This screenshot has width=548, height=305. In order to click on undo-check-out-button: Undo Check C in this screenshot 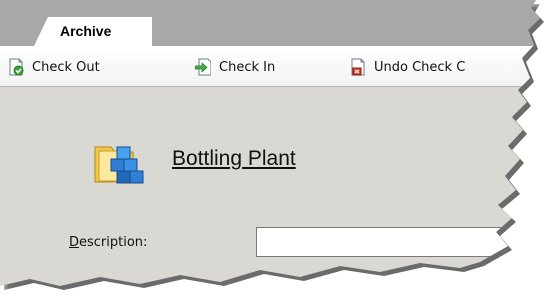, I will do `click(407, 67)`.